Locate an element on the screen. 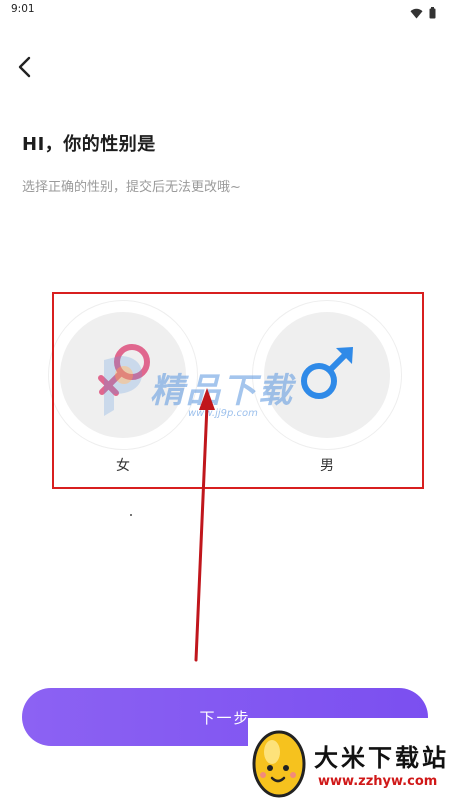  site-logo: 大米下载站 www.zzhyw.com is located at coordinates (349, 759).